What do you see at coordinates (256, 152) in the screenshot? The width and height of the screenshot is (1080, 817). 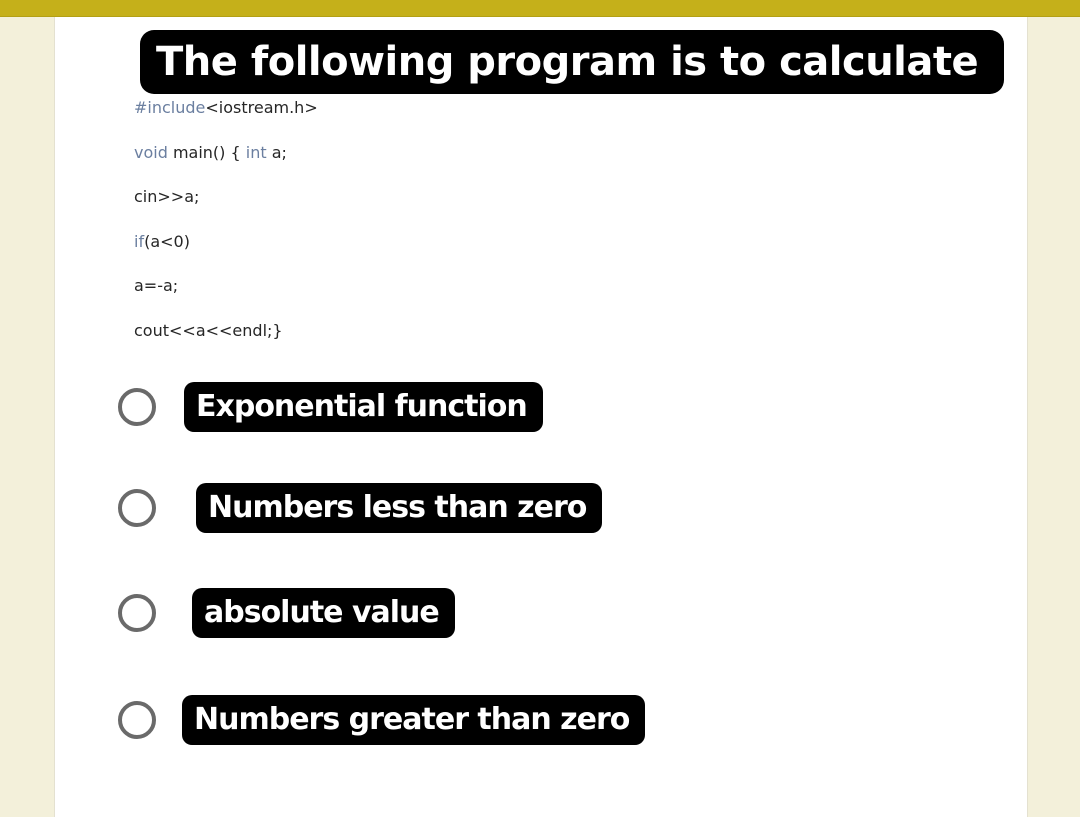 I see `code-keyword: int` at bounding box center [256, 152].